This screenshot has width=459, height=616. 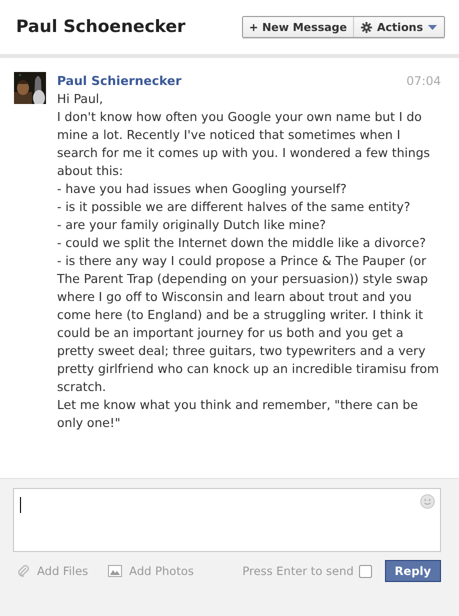 I want to click on message-time: 07:04, so click(x=423, y=81).